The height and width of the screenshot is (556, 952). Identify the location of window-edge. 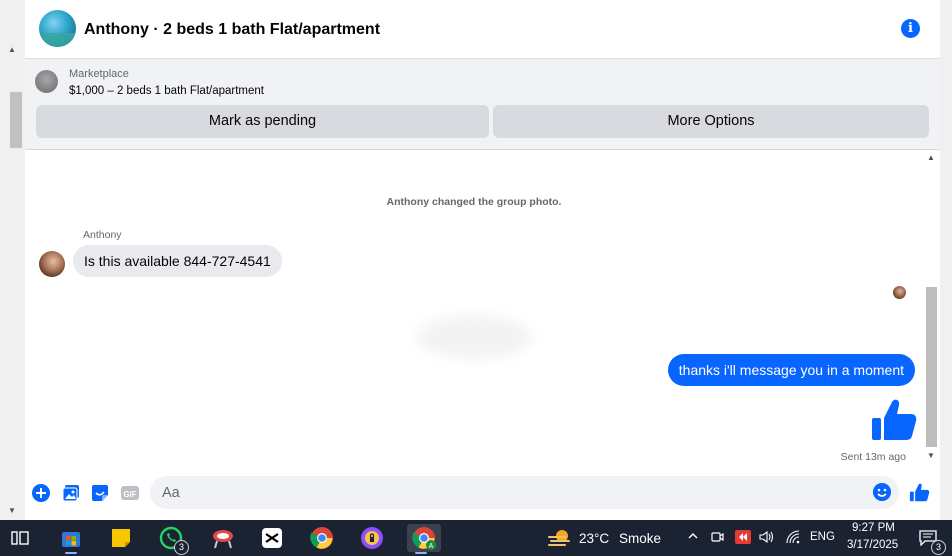
(946, 260).